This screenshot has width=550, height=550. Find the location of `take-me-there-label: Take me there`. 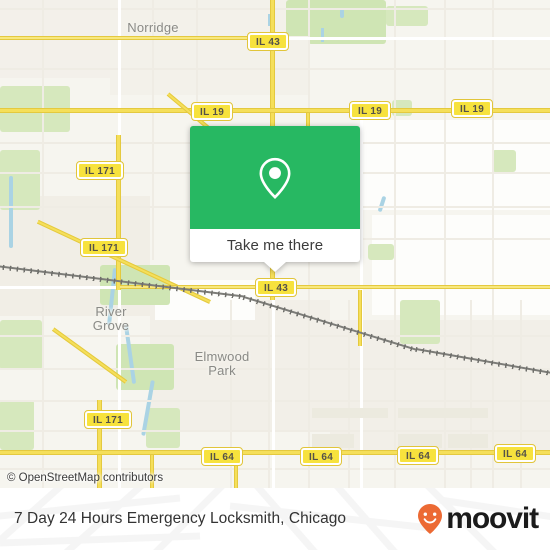

take-me-there-label: Take me there is located at coordinates (275, 245).